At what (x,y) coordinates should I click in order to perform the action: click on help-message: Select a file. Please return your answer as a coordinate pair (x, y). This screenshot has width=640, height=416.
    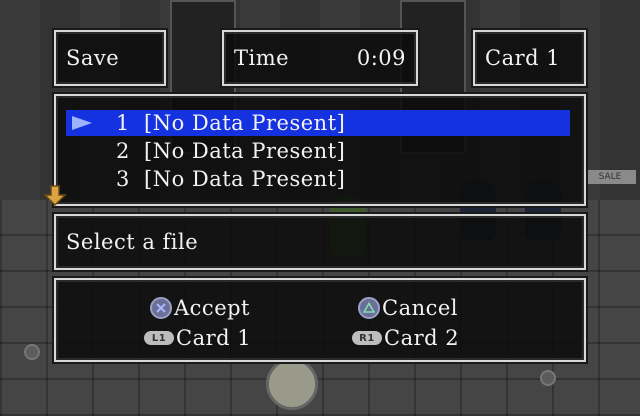
    Looking at the image, I should click on (132, 242).